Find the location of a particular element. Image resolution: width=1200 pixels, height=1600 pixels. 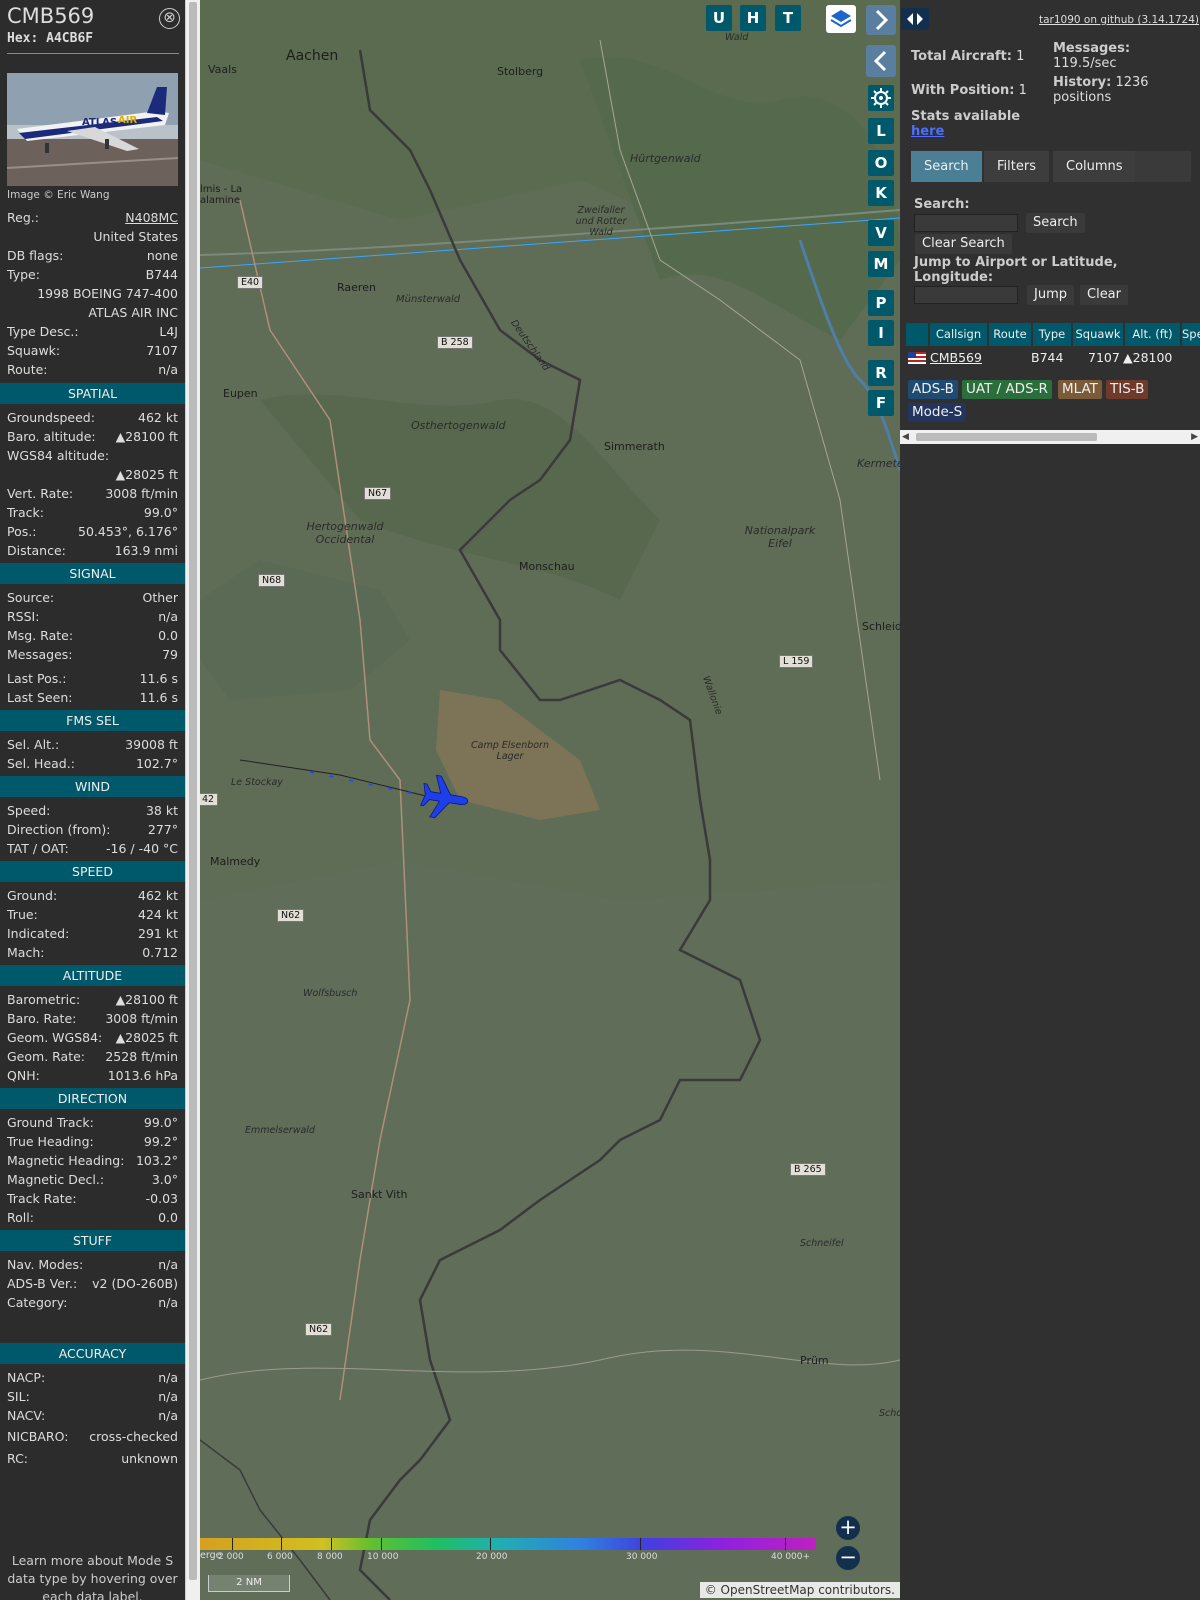

jump-button: Jump is located at coordinates (1050, 295).